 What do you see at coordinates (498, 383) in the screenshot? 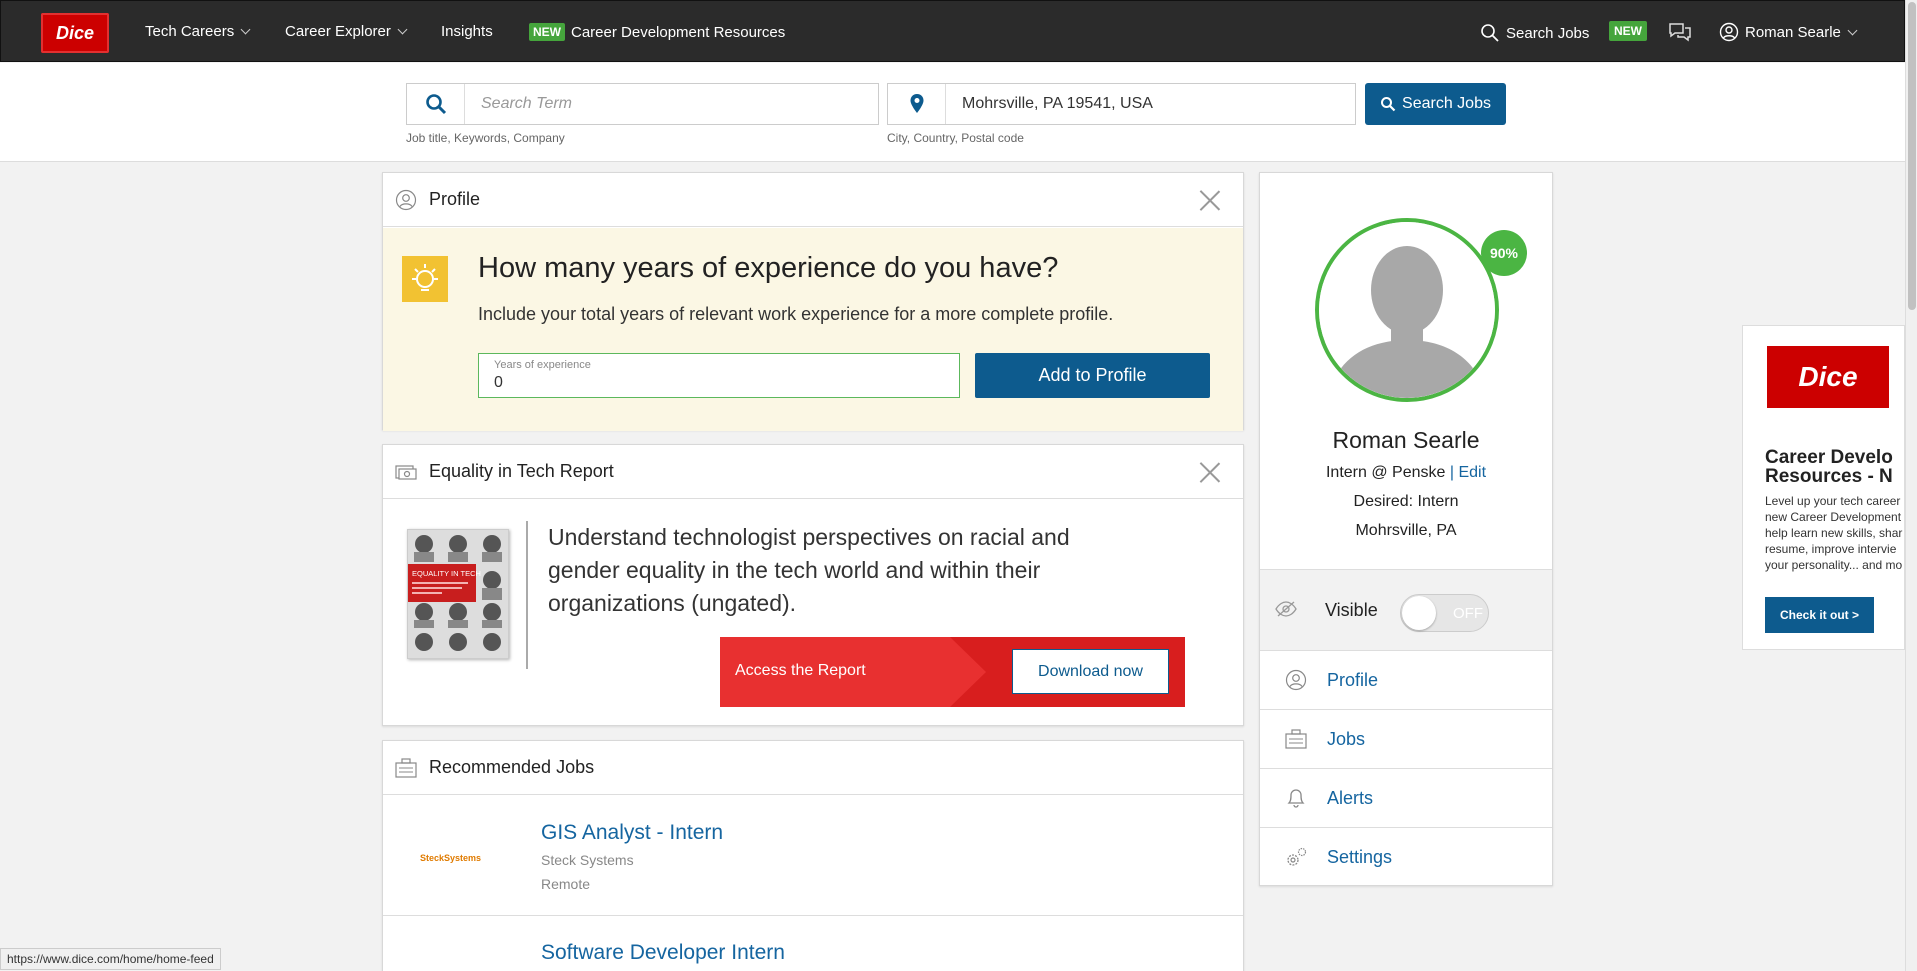
I see `years-of-experience-input: 0` at bounding box center [498, 383].